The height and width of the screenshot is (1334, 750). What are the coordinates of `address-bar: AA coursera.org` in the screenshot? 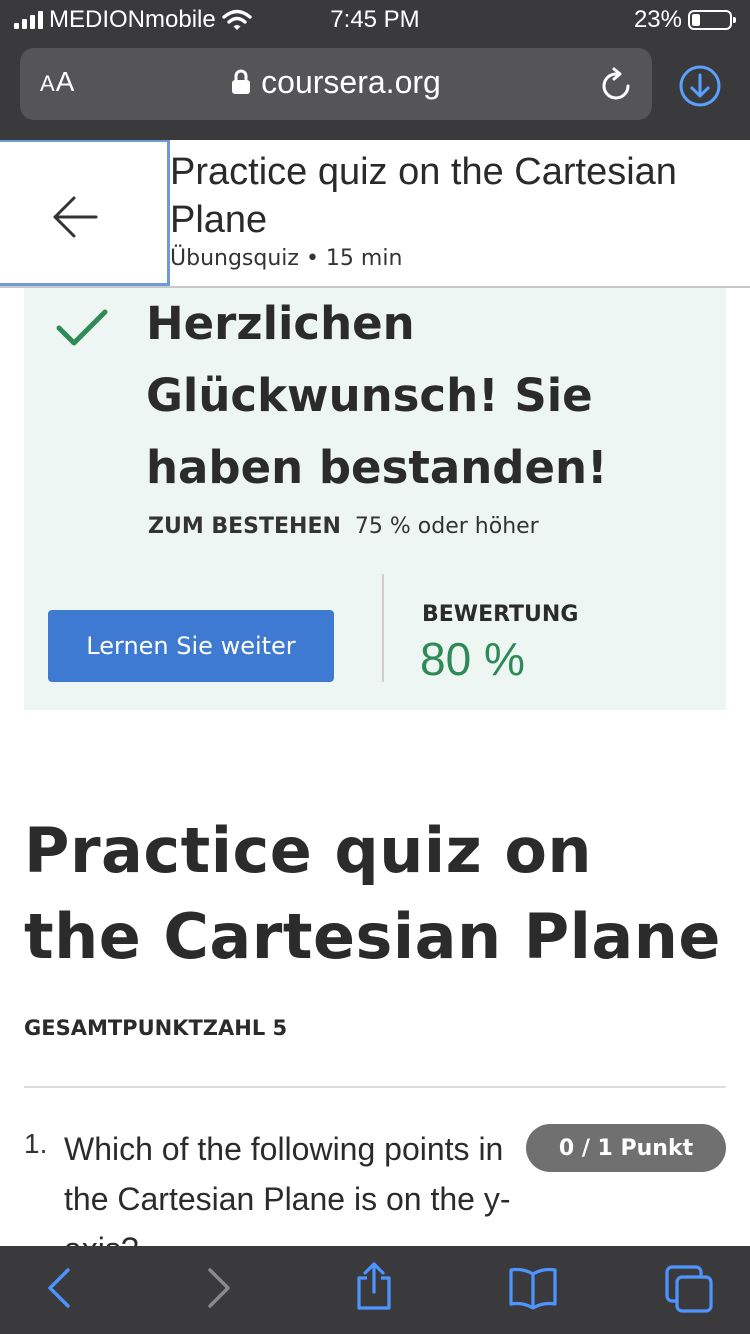 It's located at (336, 84).